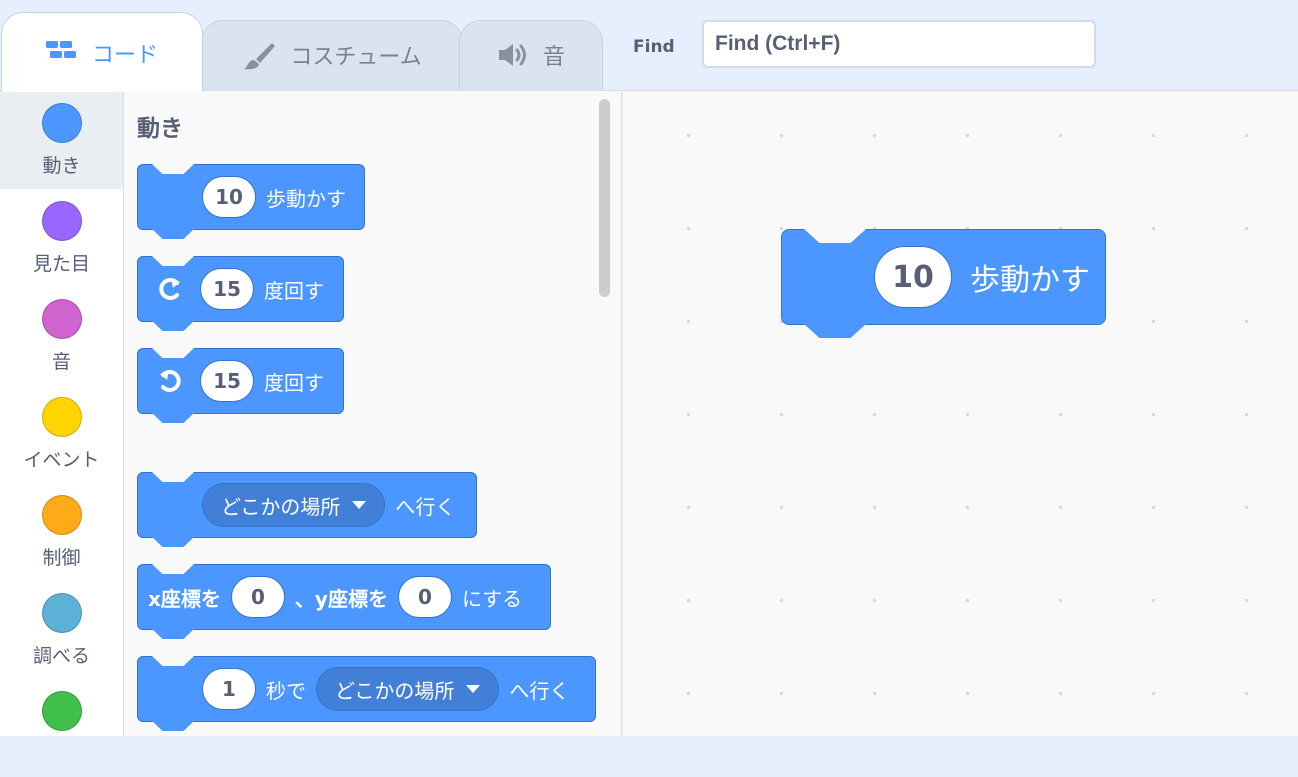 Image resolution: width=1298 pixels, height=777 pixels. What do you see at coordinates (184, 598) in the screenshot?
I see `goto-xy-prefix: x座標を` at bounding box center [184, 598].